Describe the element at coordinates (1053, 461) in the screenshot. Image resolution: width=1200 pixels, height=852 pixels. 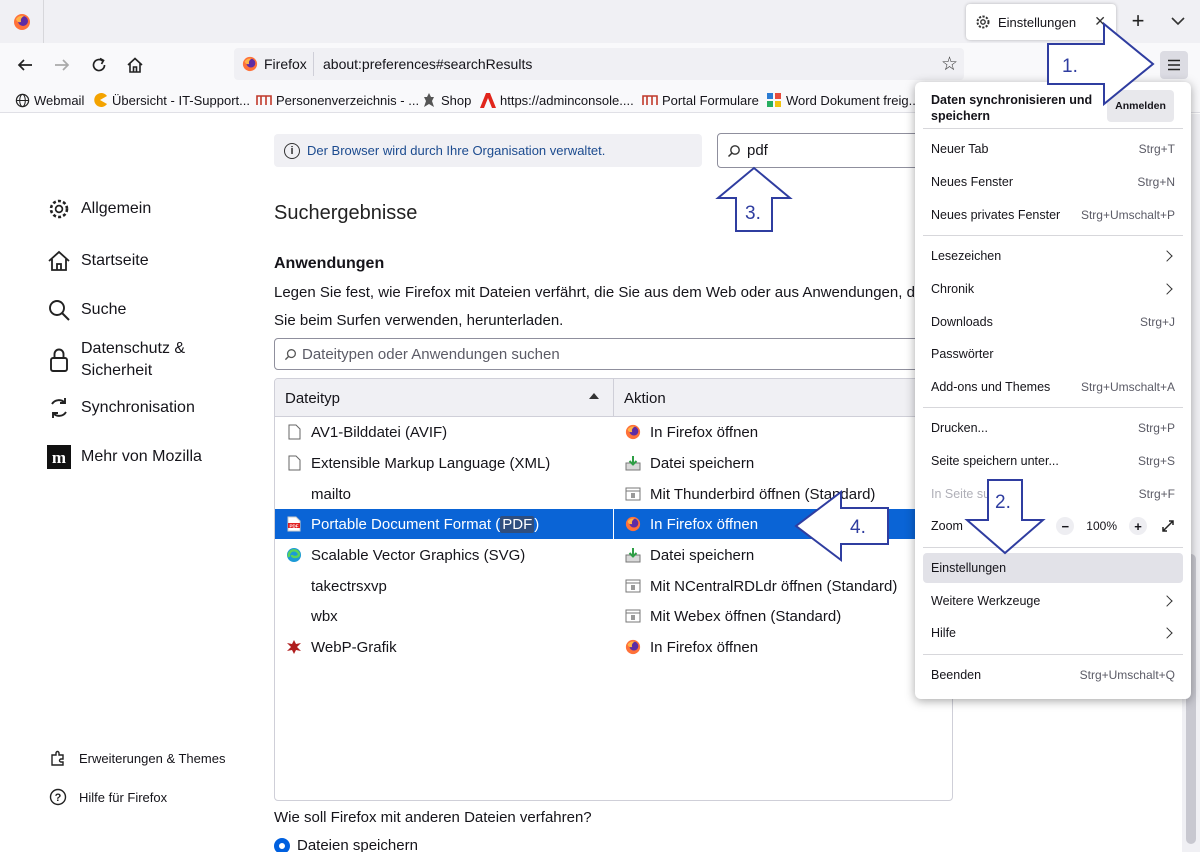
I see `menu-item-save-page: Seite speichern unter... Strg+S` at that location.